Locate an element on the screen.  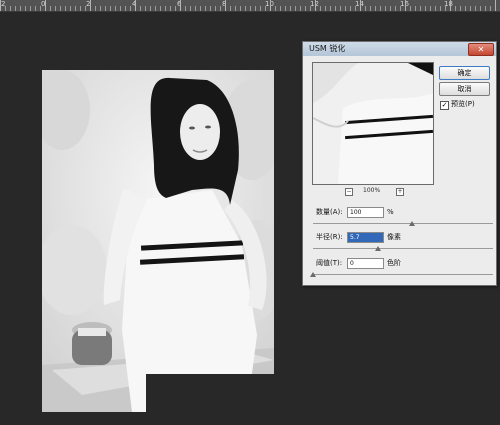
threshold-slider-thumb is located at coordinates (313, 274).